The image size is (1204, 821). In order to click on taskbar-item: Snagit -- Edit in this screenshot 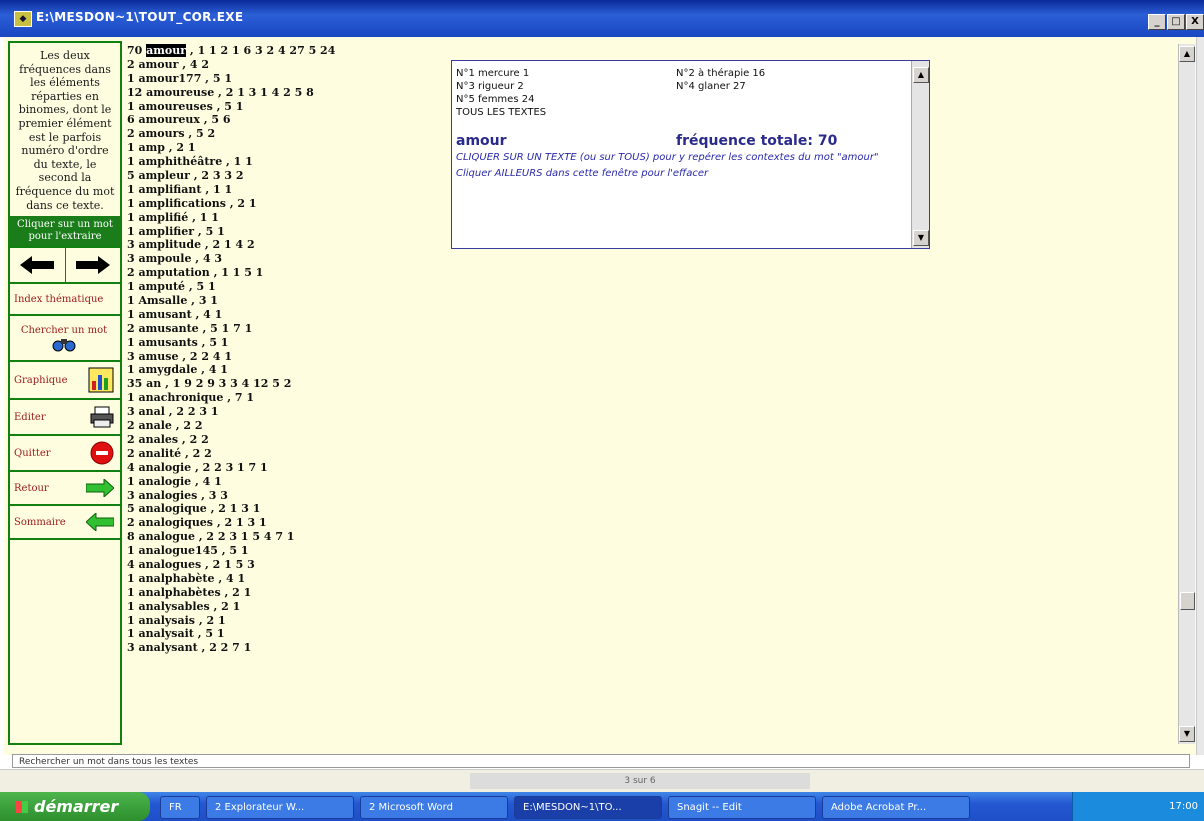, I will do `click(742, 807)`.